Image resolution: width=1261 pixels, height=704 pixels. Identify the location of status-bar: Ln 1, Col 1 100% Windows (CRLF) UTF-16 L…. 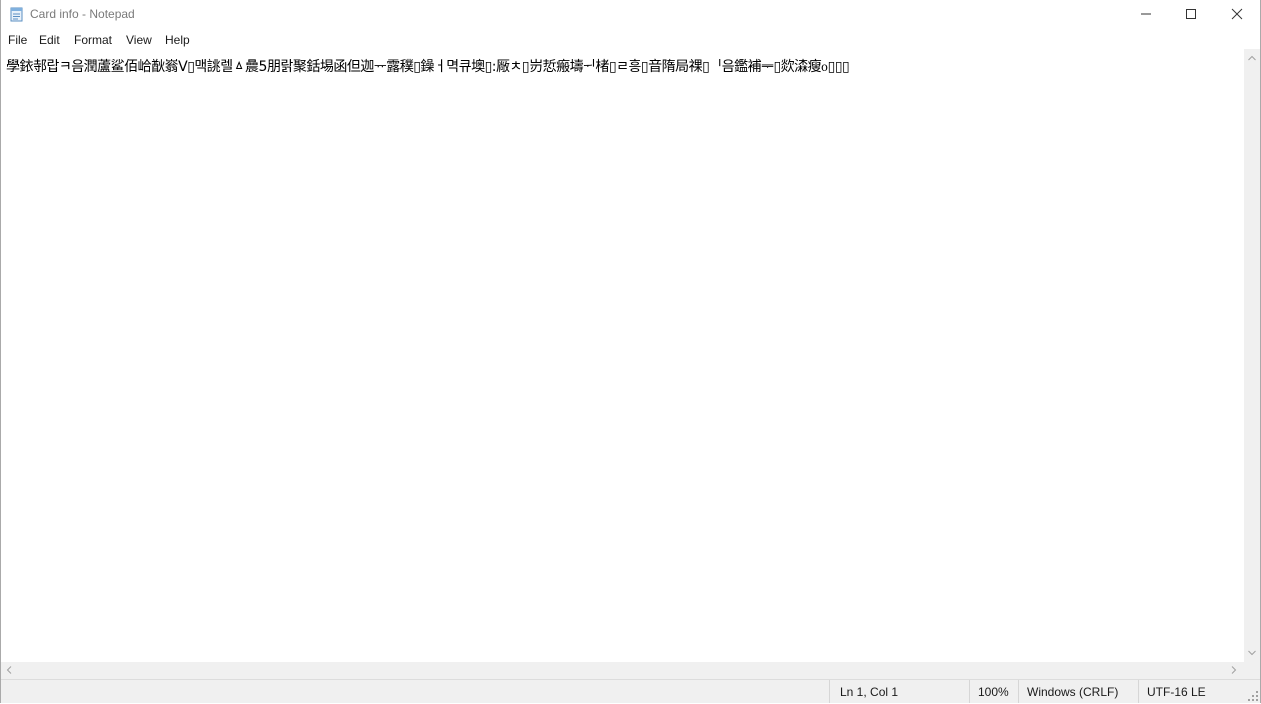
(630, 691).